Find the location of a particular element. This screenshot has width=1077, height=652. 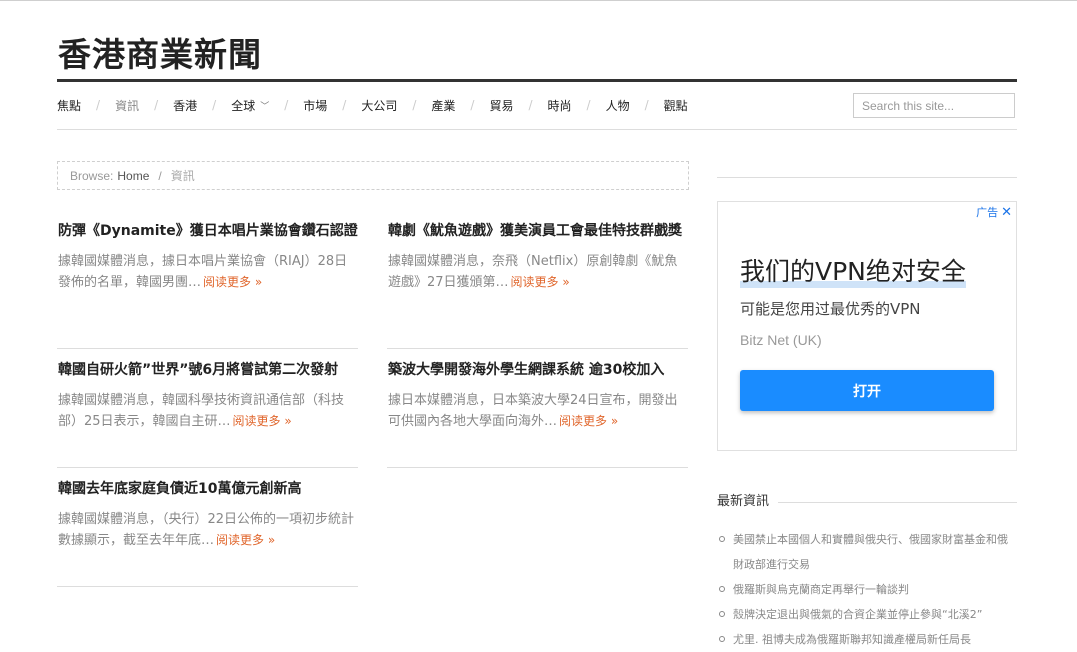

latest-news-item: 美國禁止本國個人和實體與俄央行、俄國家財富基金和俄財政部進行交易 is located at coordinates (867, 552).